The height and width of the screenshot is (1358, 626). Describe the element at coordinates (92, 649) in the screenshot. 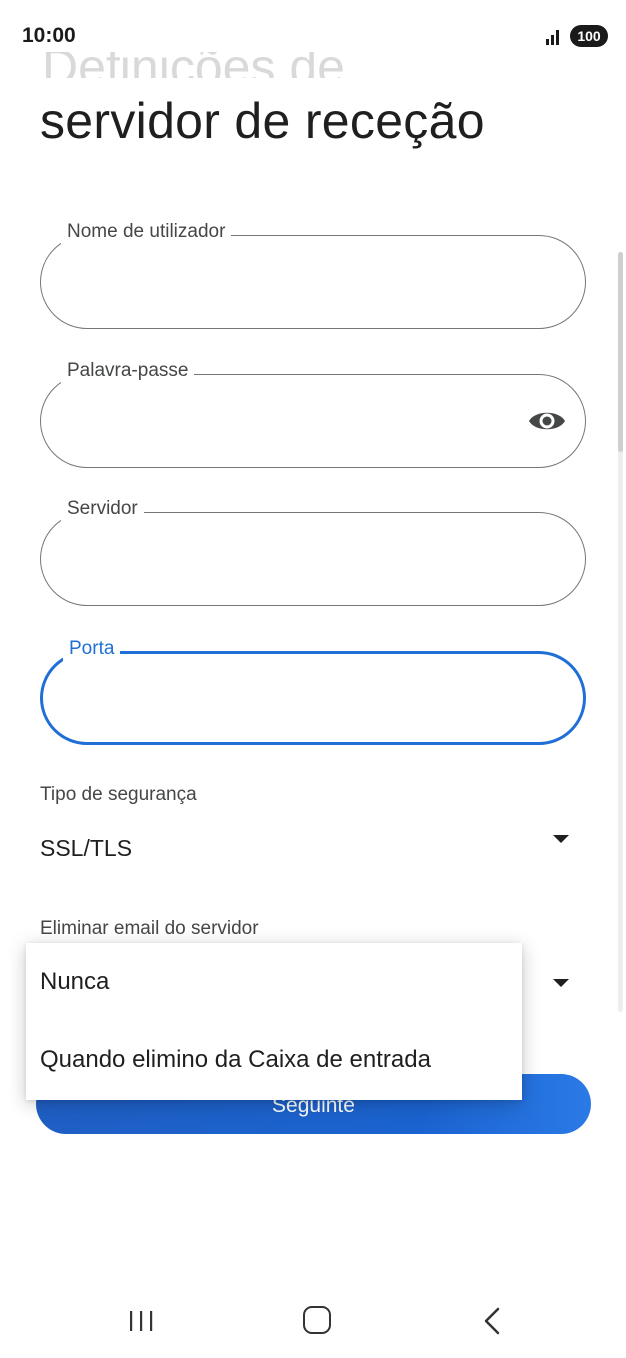

I see `port-label: Porta` at that location.